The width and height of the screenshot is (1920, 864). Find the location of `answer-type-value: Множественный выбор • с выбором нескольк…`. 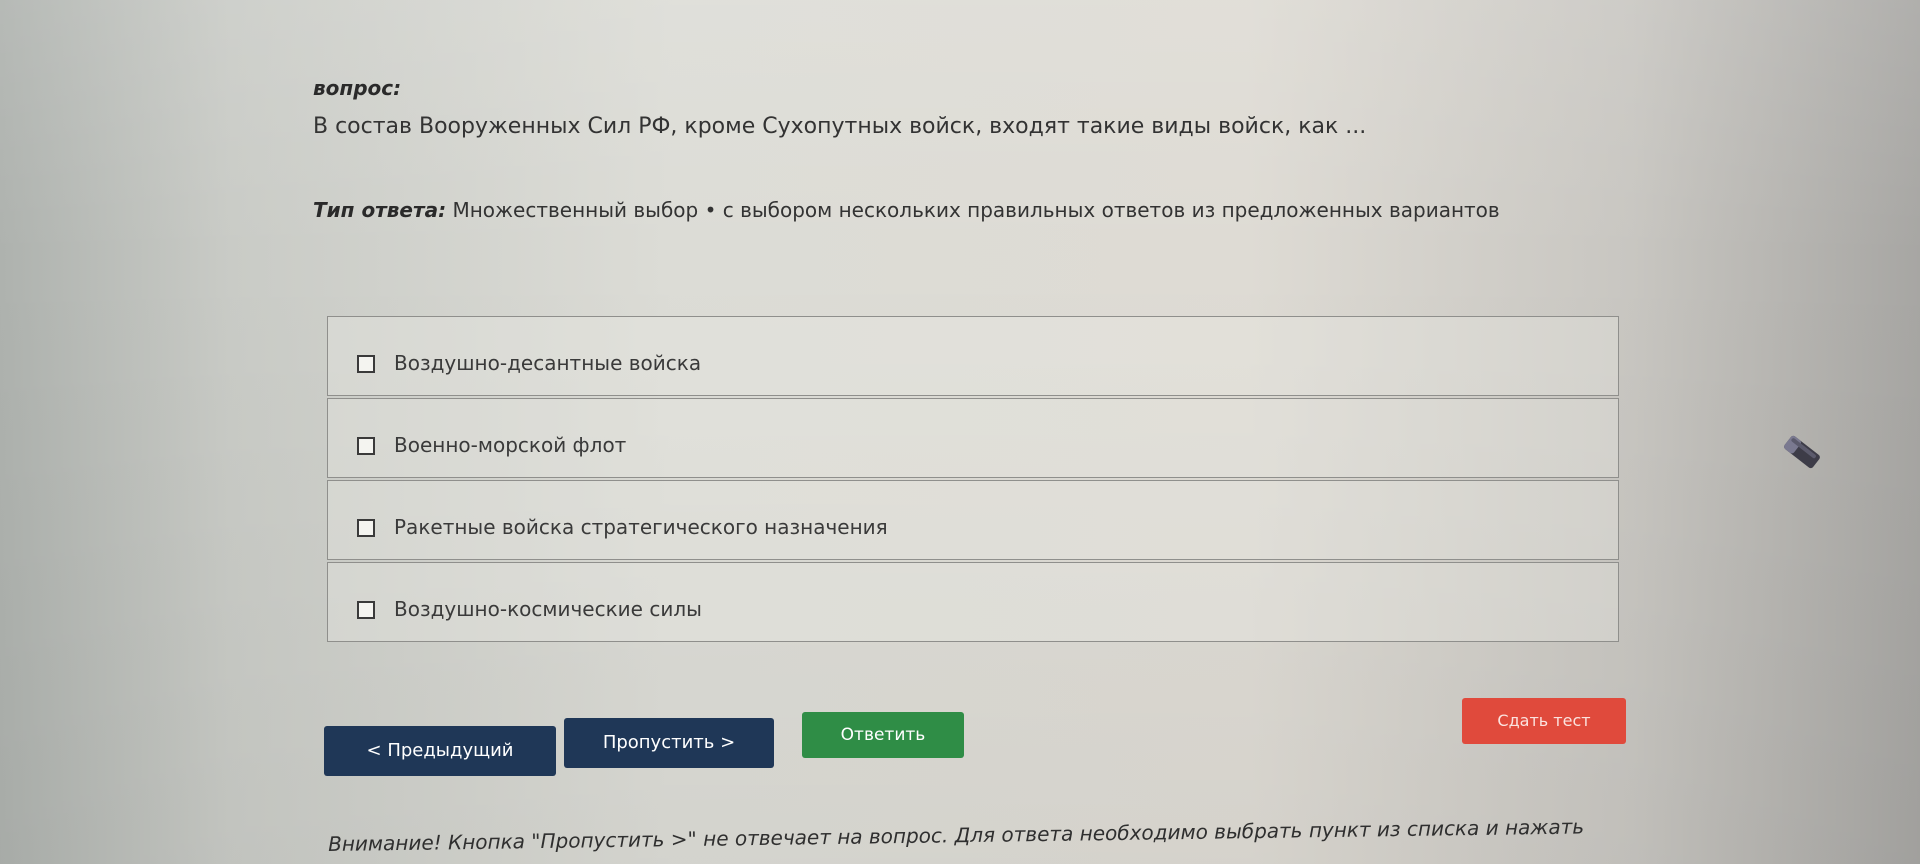

answer-type-value: Множественный выбор • с выбором нескольк… is located at coordinates (976, 210).